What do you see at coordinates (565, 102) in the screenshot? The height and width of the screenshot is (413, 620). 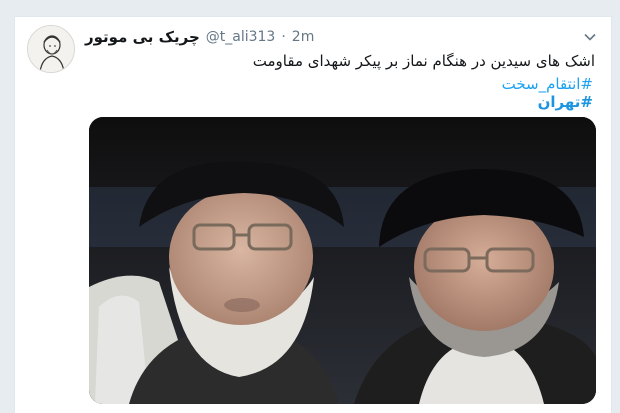 I see `hashtag-link: #تهران` at bounding box center [565, 102].